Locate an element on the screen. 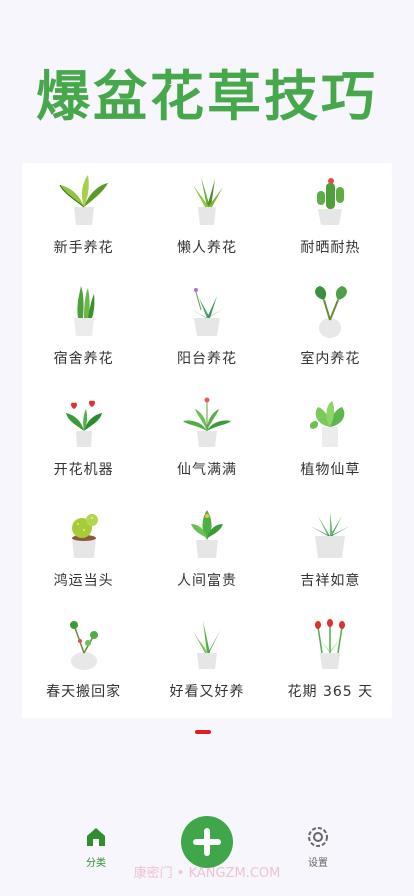 The image size is (414, 896). category-item: 开花机器 is located at coordinates (83, 440).